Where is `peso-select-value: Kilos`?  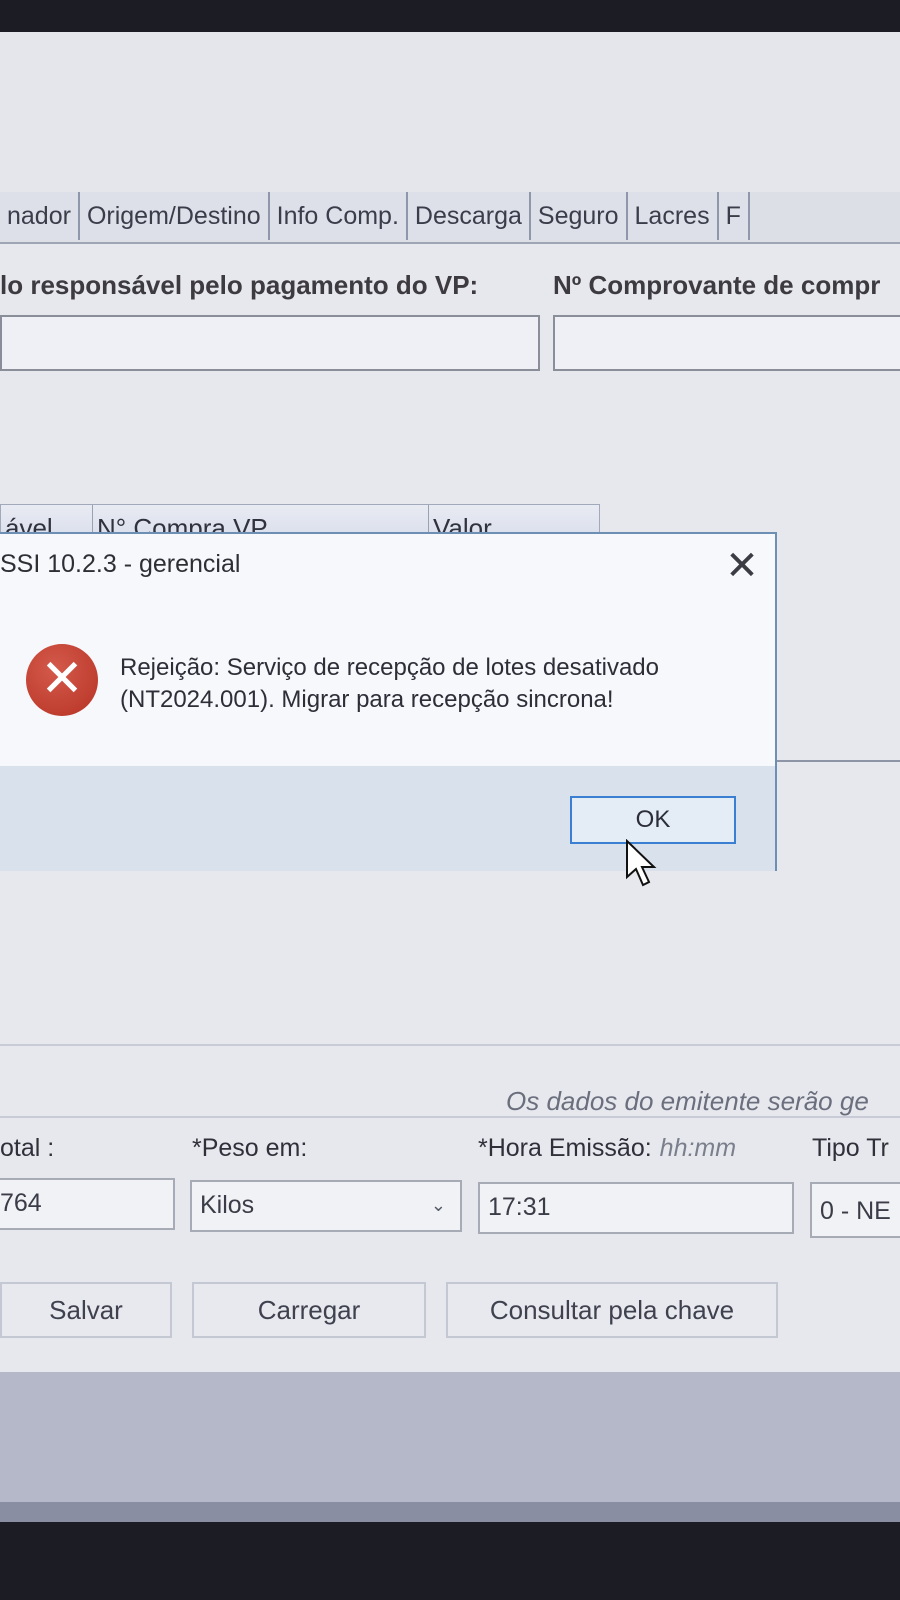 peso-select-value: Kilos is located at coordinates (227, 1205).